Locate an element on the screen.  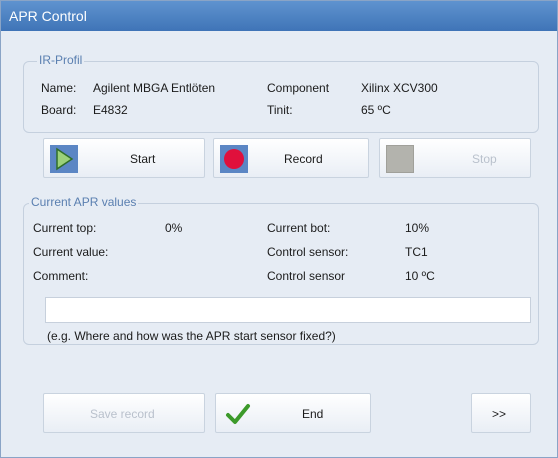
stop-button-label: Stop is located at coordinates (484, 159).